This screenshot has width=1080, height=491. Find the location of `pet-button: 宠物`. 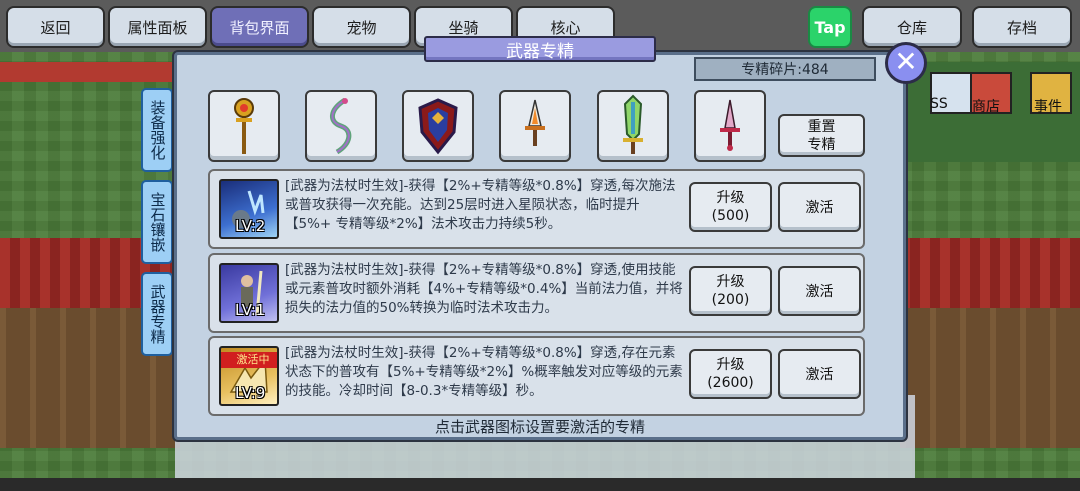

pet-button: 宠物 is located at coordinates (361, 27).